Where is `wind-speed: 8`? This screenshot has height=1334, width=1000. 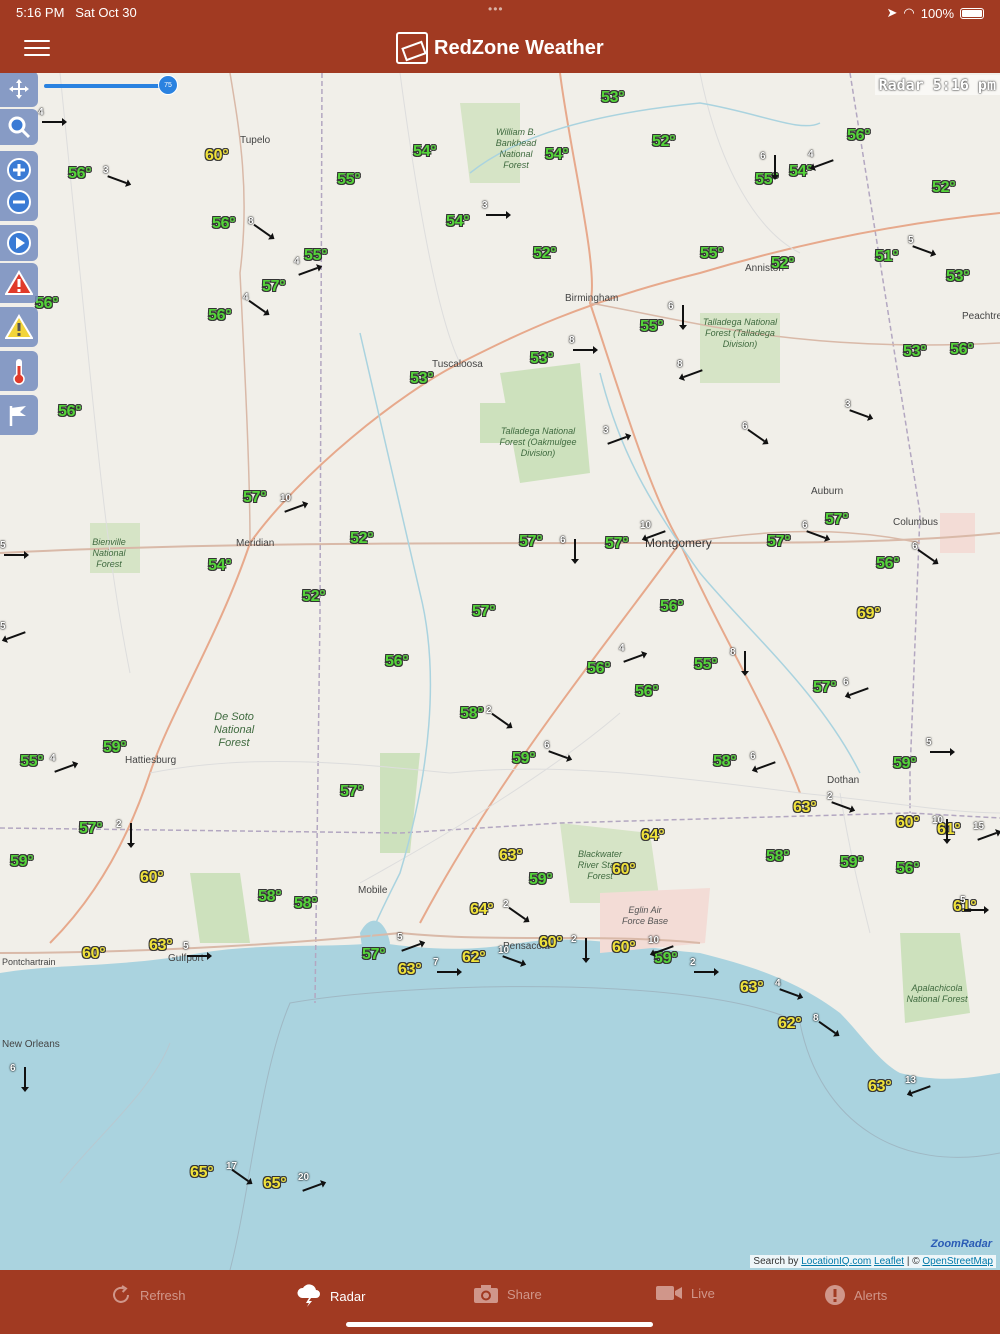 wind-speed: 8 is located at coordinates (572, 340).